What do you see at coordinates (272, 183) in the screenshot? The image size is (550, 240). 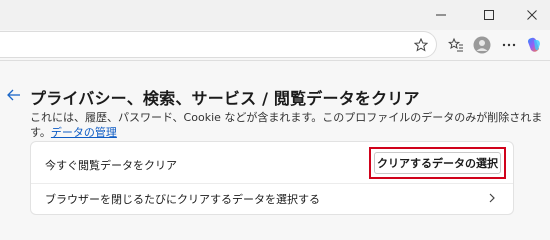 I see `card-divider` at bounding box center [272, 183].